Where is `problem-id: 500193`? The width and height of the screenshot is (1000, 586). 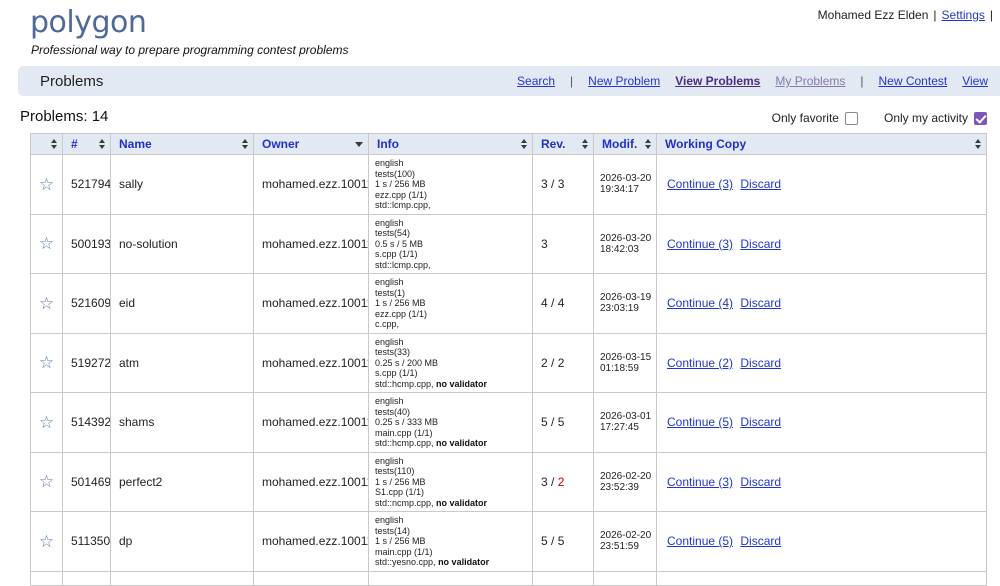 problem-id: 500193 is located at coordinates (86, 243).